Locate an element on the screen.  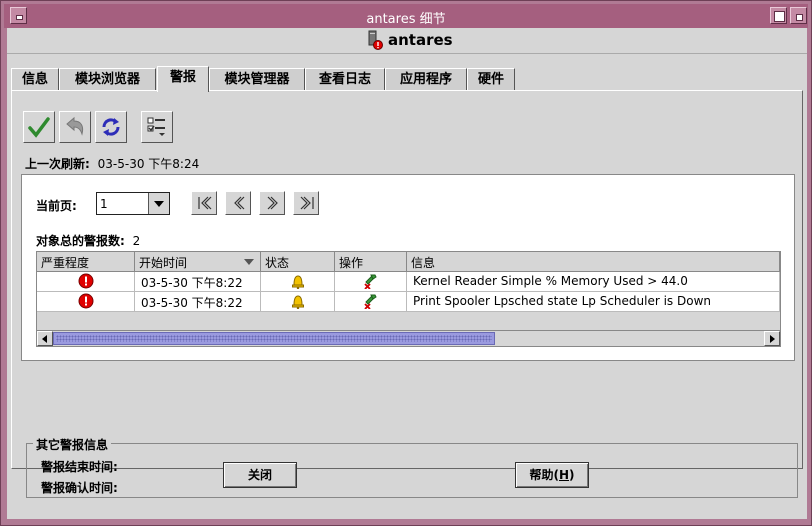
help-mnemonic: H is located at coordinates (564, 475).